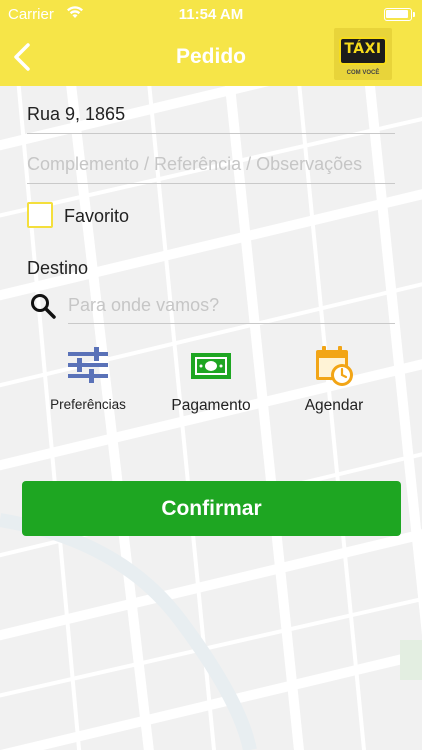  I want to click on address-field: Rua 9, 1865, so click(211, 118).